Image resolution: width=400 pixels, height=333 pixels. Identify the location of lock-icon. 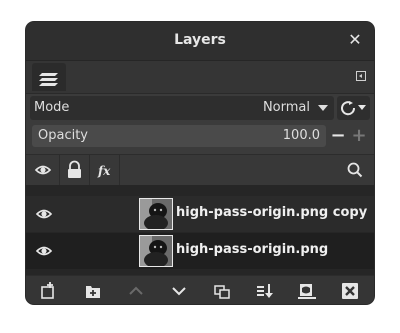
(74, 169).